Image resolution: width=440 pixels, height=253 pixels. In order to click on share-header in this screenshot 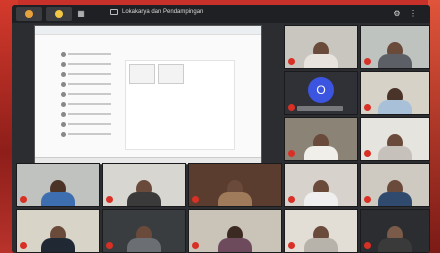, I will do `click(148, 30)`.